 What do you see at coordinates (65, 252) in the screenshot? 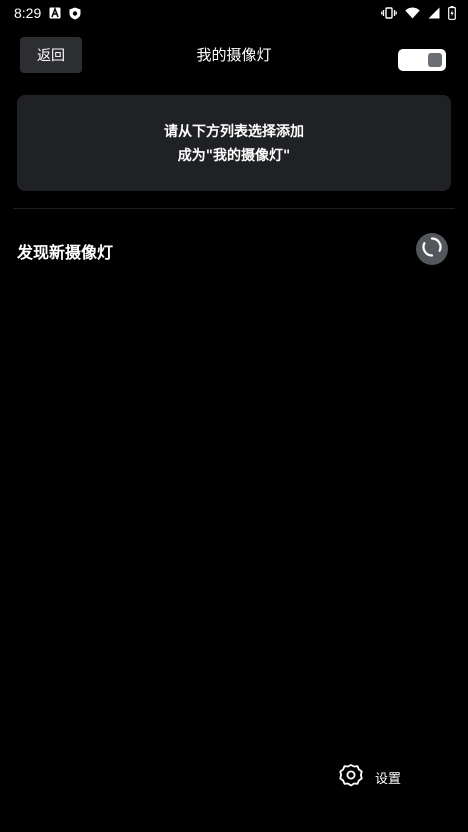
I see `section-title: 发现新摄像灯` at bounding box center [65, 252].